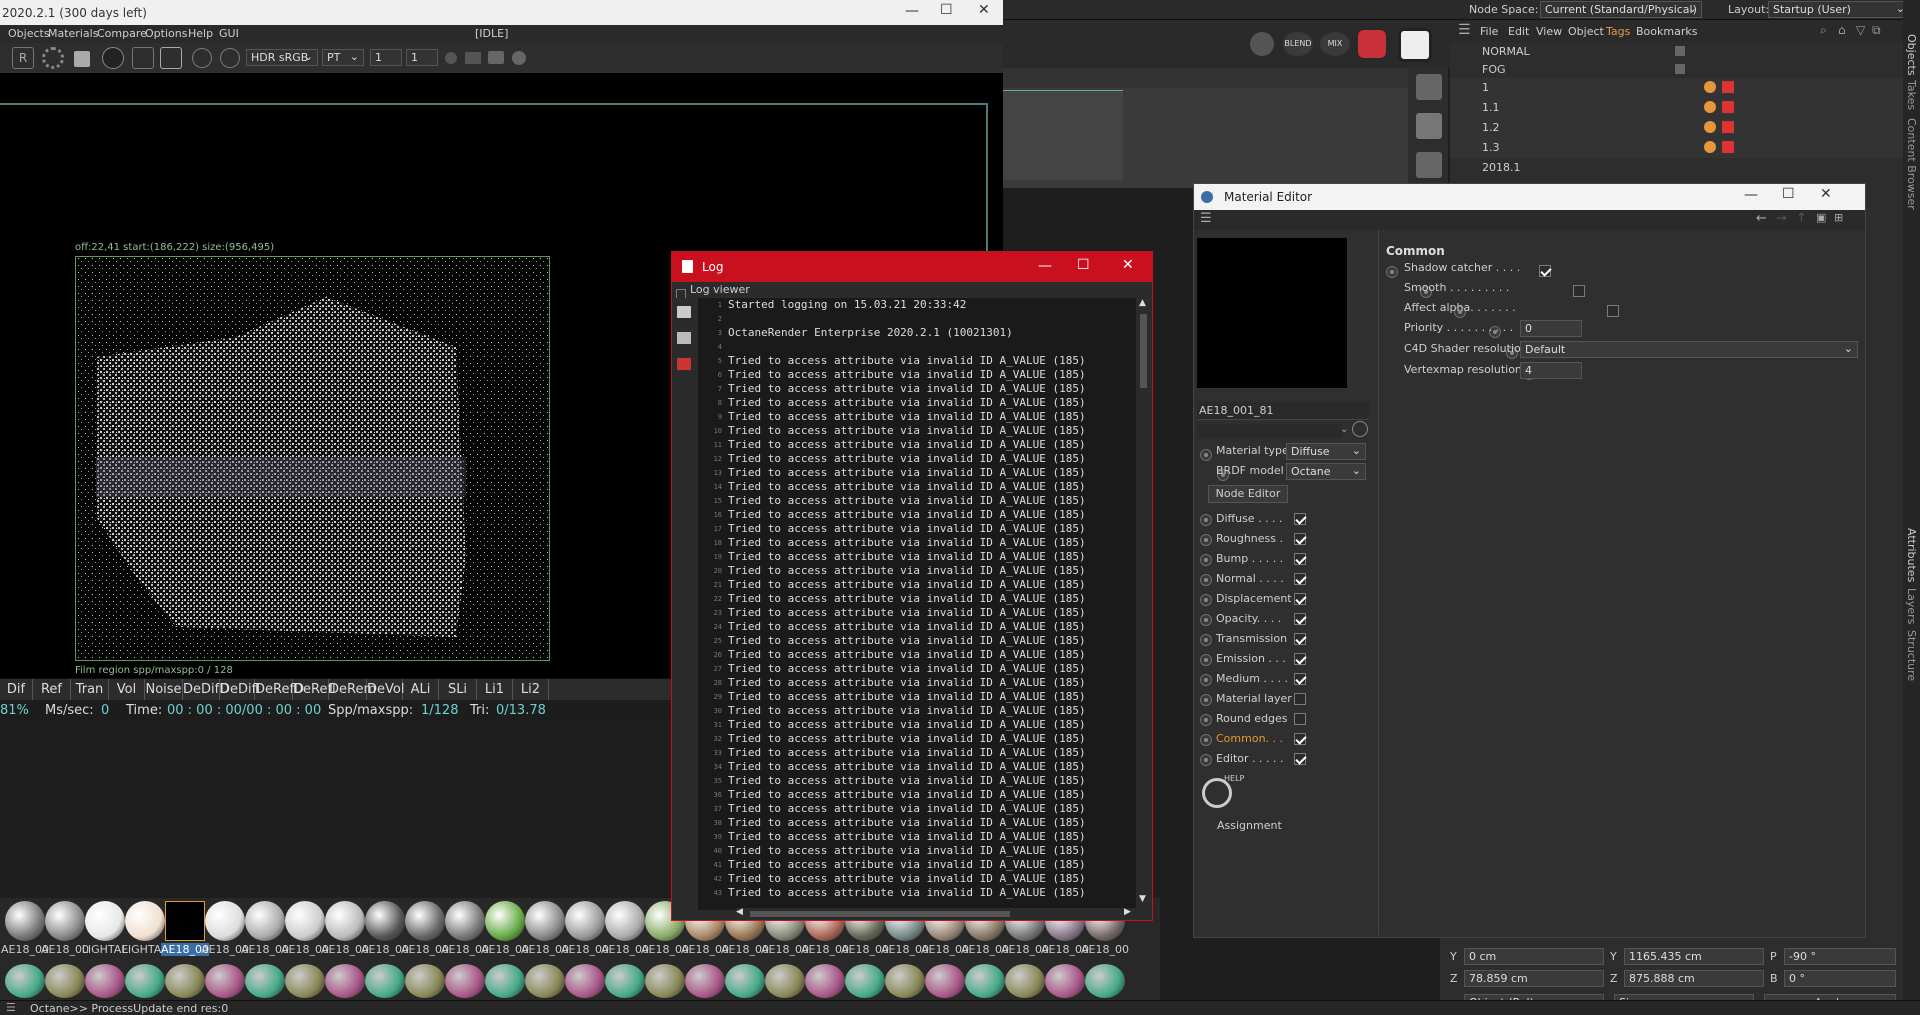 Image resolution: width=1920 pixels, height=1015 pixels. I want to click on brdf-select: Octane ⌄, so click(1326, 471).